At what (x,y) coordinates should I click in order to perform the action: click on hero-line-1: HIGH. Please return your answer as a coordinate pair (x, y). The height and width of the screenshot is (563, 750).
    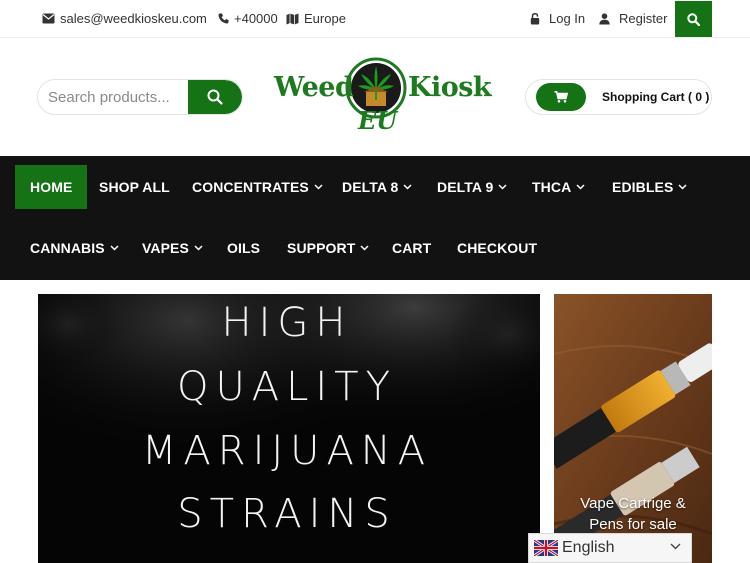
    Looking at the image, I should click on (287, 323).